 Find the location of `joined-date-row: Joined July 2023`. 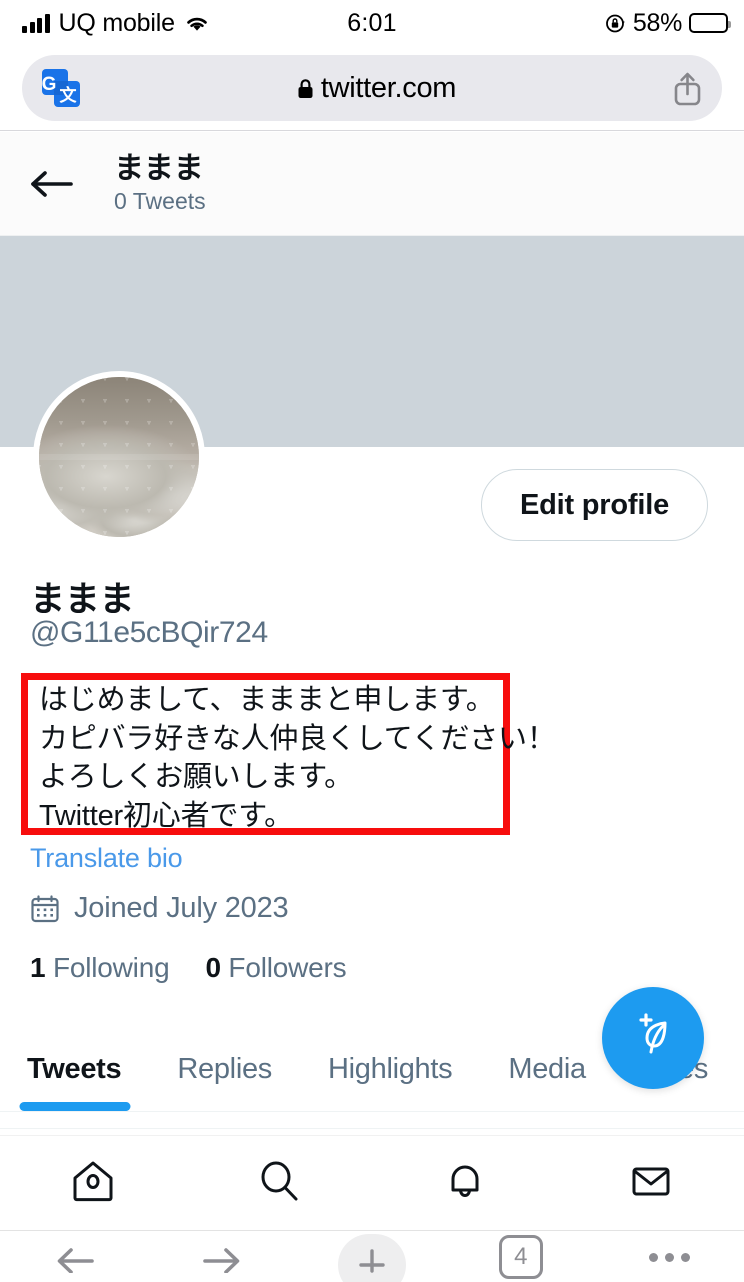

joined-date-row: Joined July 2023 is located at coordinates (159, 908).